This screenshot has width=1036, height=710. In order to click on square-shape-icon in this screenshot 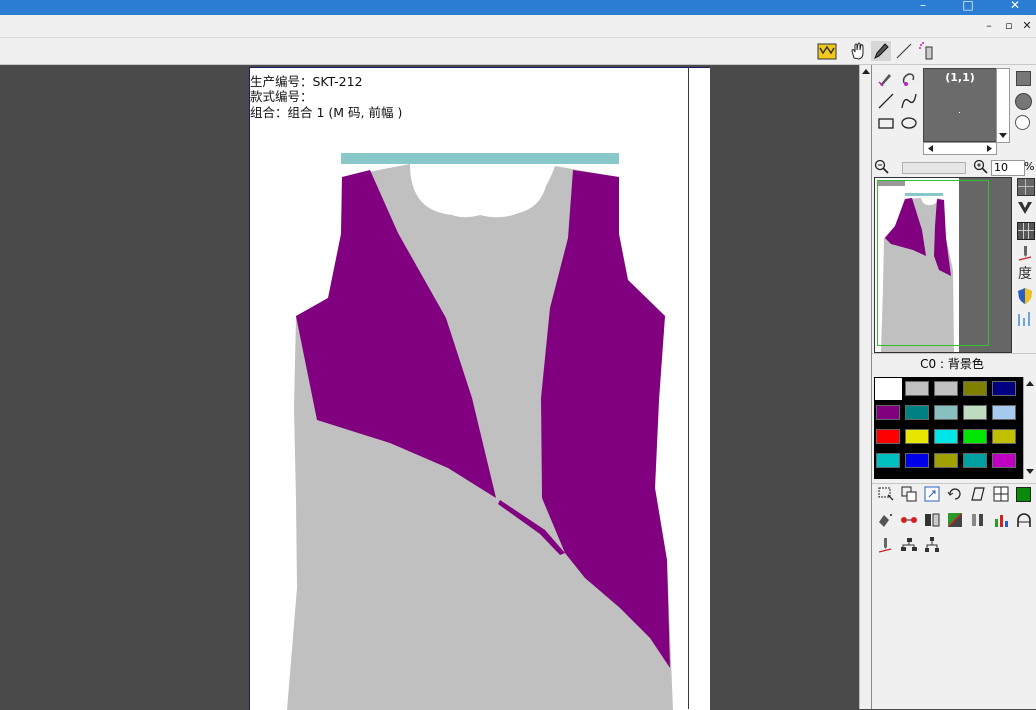, I will do `click(1023, 78)`.